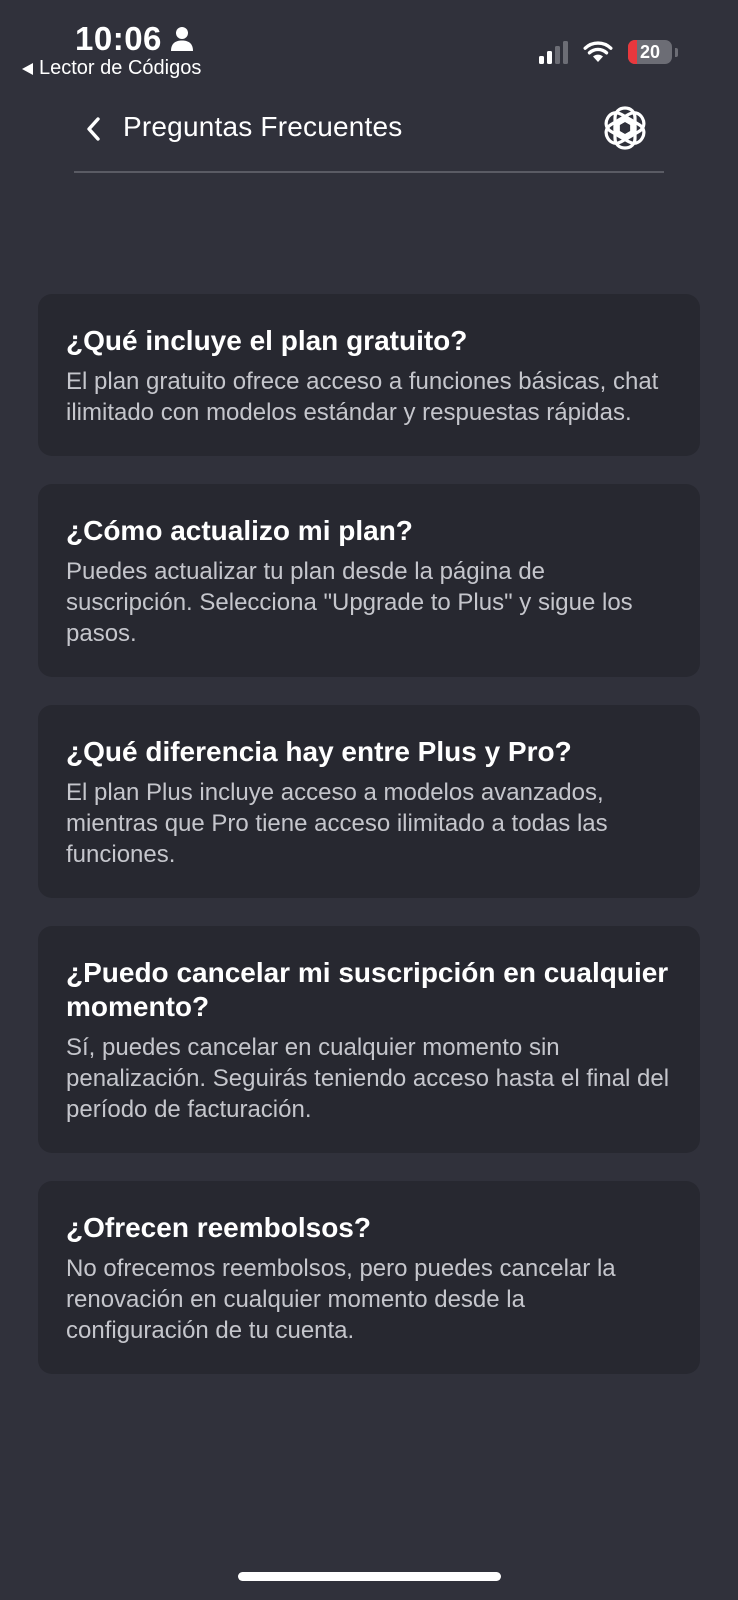 The width and height of the screenshot is (738, 1600). Describe the element at coordinates (369, 1576) in the screenshot. I see `home-indicator` at that location.